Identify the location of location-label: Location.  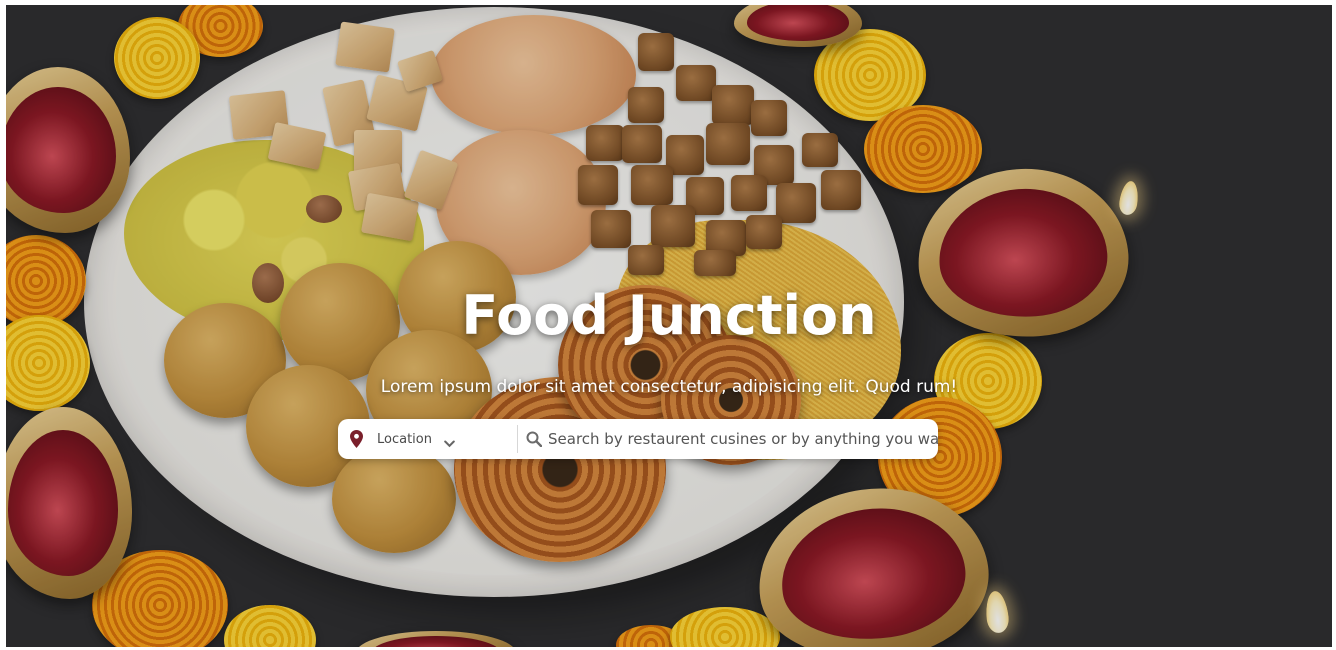
(404, 439).